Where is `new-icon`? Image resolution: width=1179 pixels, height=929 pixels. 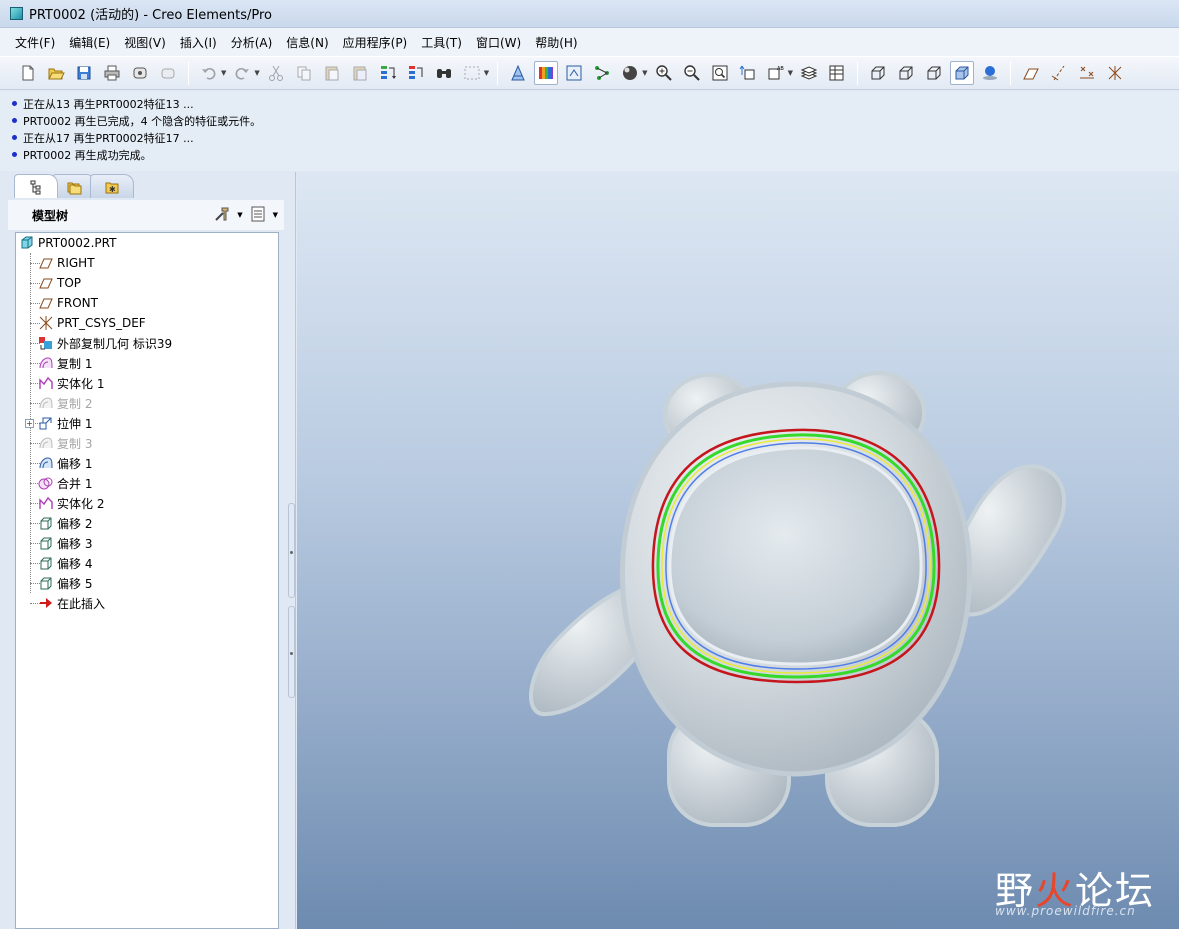 new-icon is located at coordinates (28, 73).